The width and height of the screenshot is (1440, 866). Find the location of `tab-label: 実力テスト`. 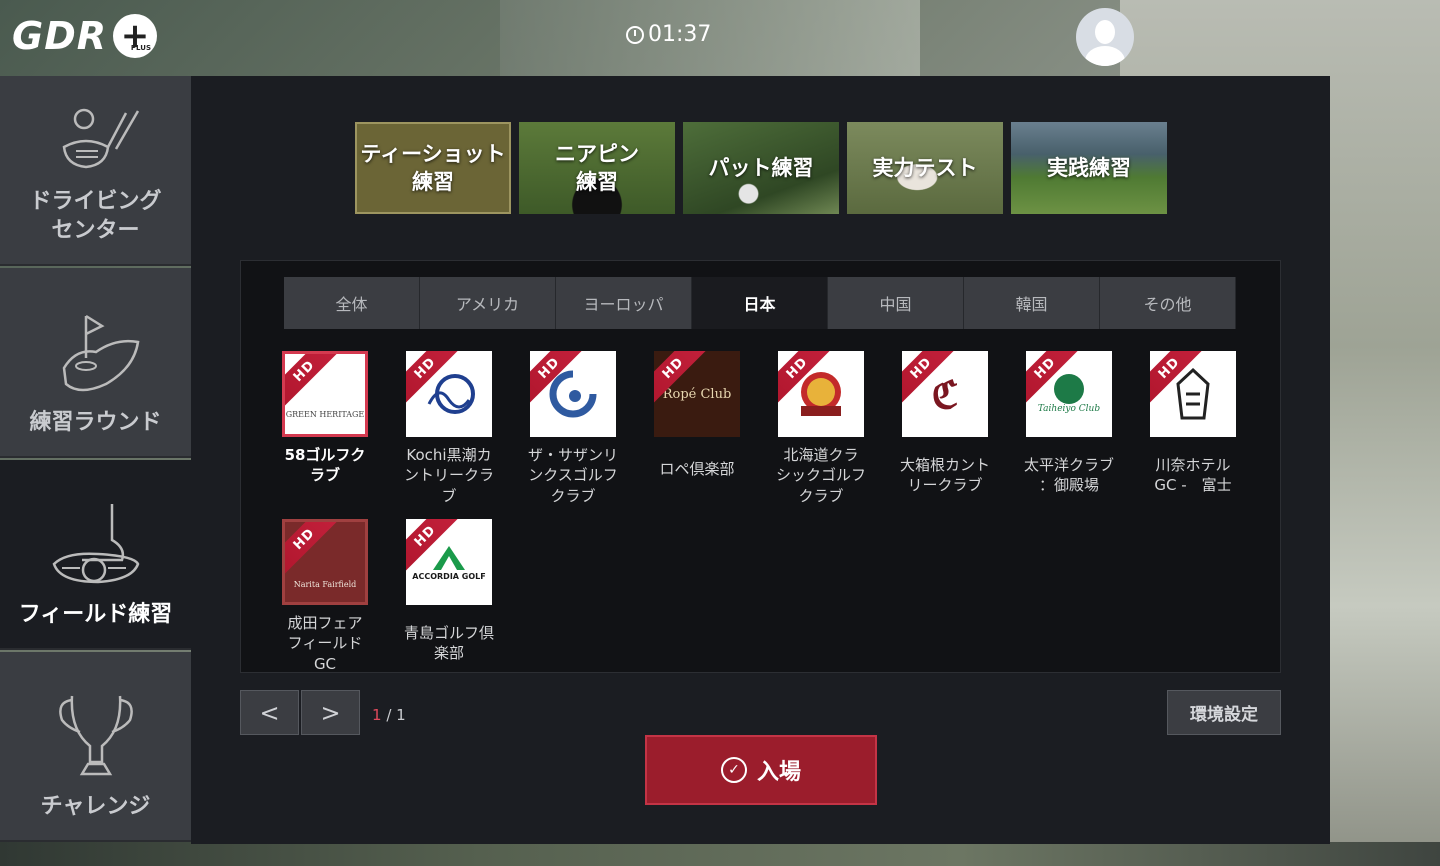

tab-label: 実力テスト is located at coordinates (925, 167).